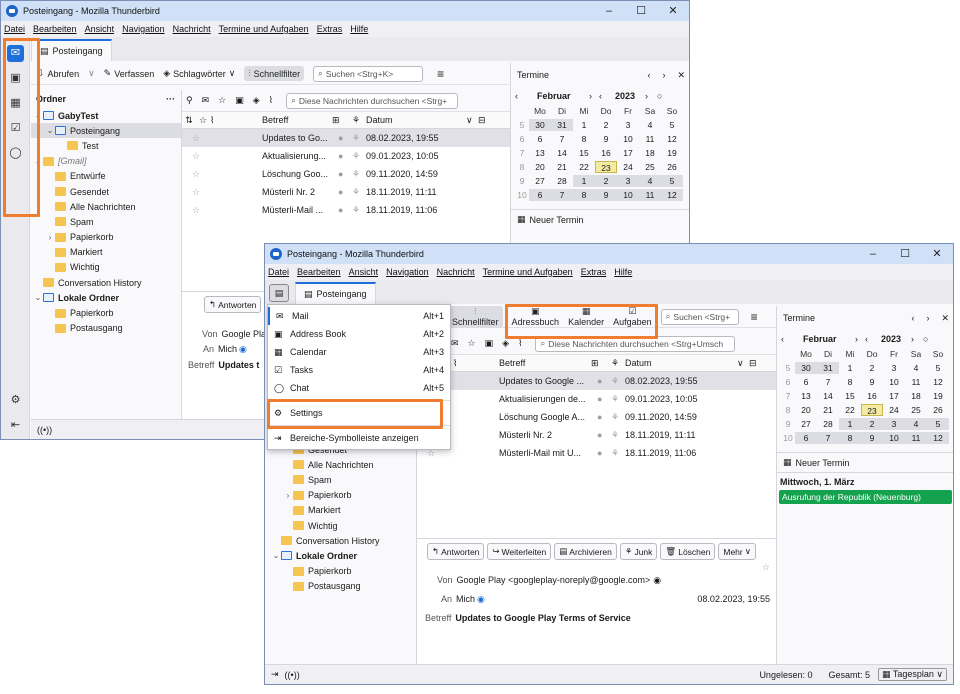 The height and width of the screenshot is (694, 960). Describe the element at coordinates (346, 210) in the screenshot. I see `message-row: ☆ Müsterli-Mail ... ● ⚘ 18.11.2019, 11:06` at that location.